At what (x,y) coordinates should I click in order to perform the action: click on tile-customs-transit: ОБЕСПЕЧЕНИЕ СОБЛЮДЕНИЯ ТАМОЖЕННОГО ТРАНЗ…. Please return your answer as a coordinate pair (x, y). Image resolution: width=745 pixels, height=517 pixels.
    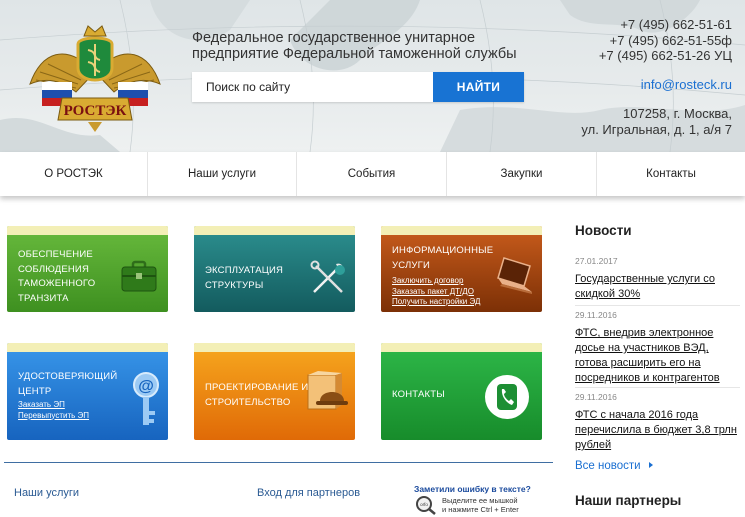
    Looking at the image, I should click on (87, 269).